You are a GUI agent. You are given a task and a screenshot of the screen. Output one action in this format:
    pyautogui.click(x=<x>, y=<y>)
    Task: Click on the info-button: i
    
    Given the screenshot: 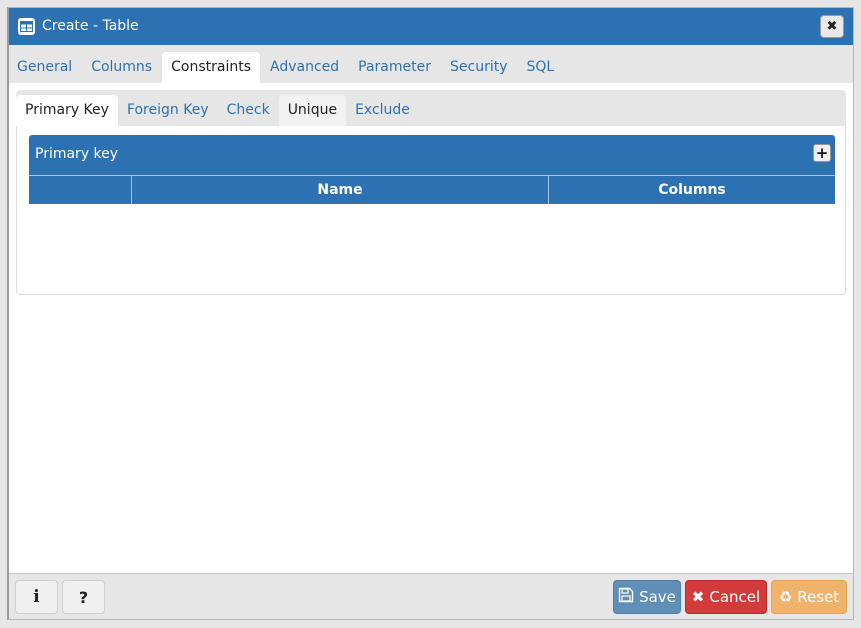 What is the action you would take?
    pyautogui.click(x=36, y=597)
    